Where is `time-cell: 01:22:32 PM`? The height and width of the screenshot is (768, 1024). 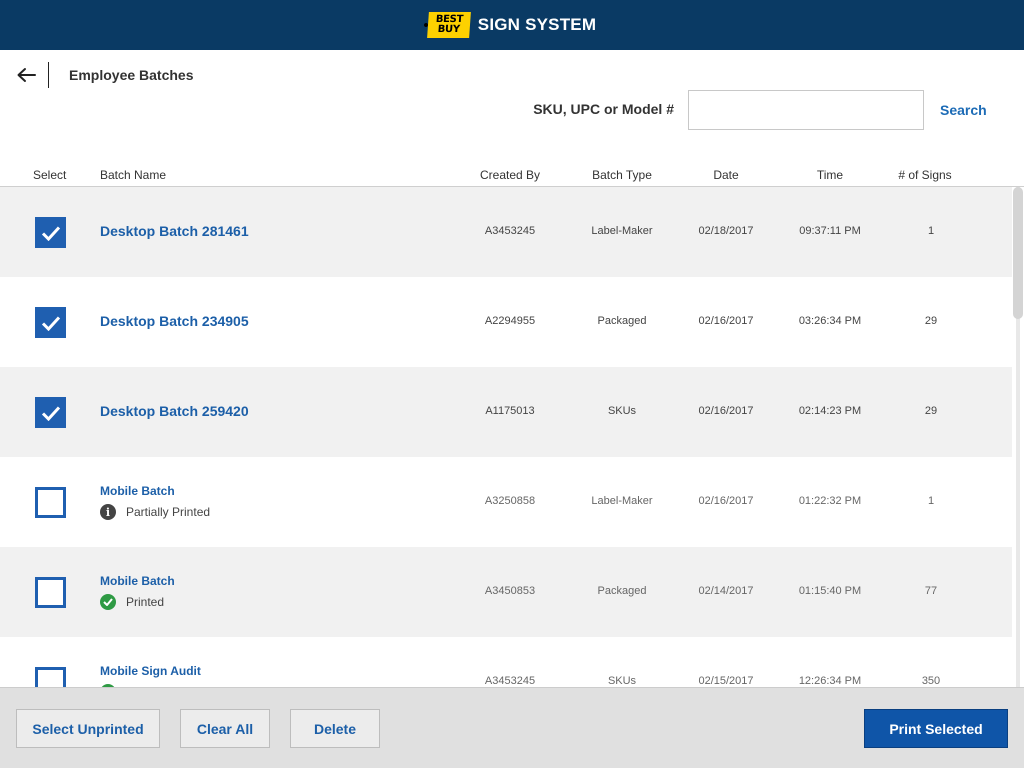 time-cell: 01:22:32 PM is located at coordinates (830, 501).